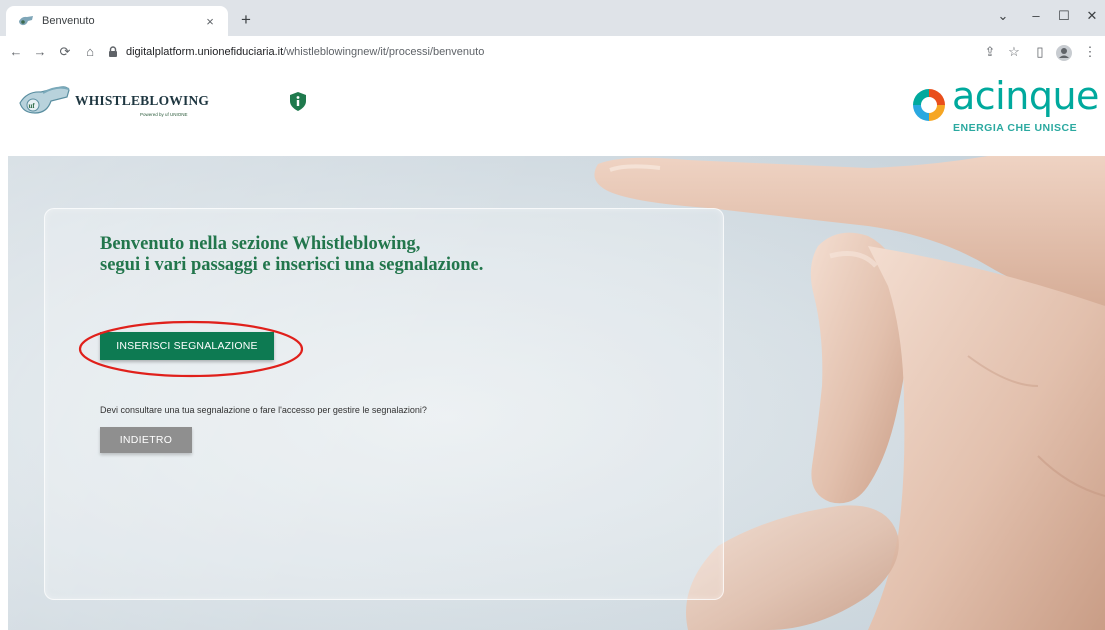 Image resolution: width=1105 pixels, height=630 pixels. What do you see at coordinates (384, 52) in the screenshot?
I see `url-path: /whistleblowingnew/it/processi/benvenuto` at bounding box center [384, 52].